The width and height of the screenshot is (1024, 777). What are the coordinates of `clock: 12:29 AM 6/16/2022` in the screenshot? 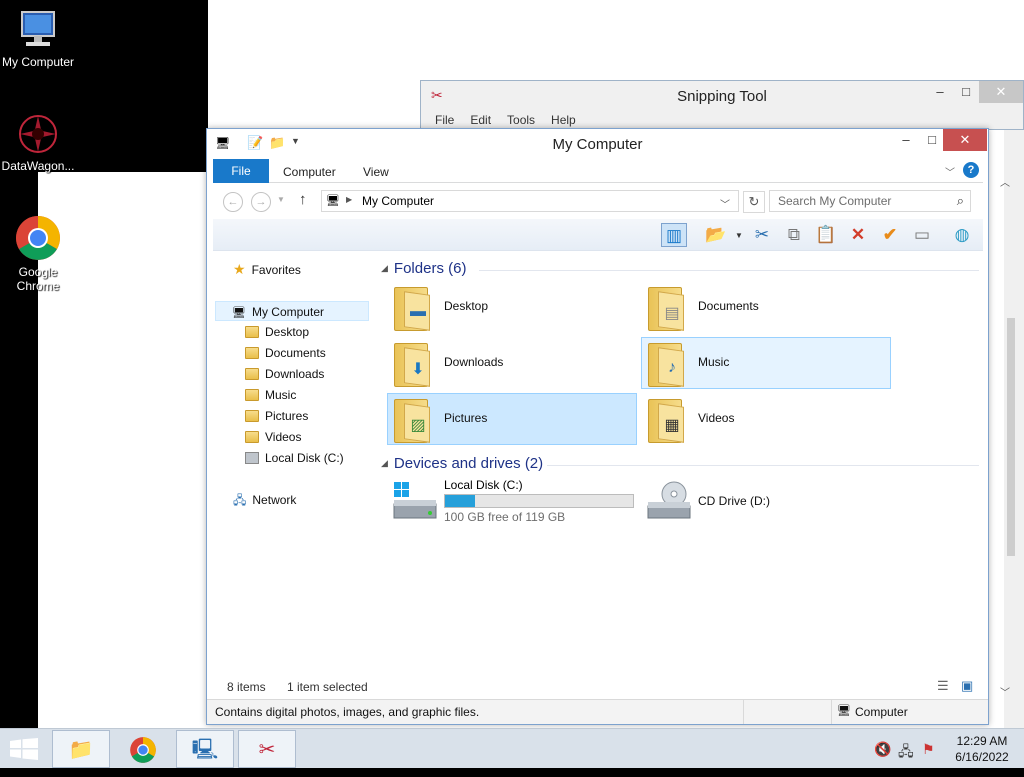 It's located at (982, 749).